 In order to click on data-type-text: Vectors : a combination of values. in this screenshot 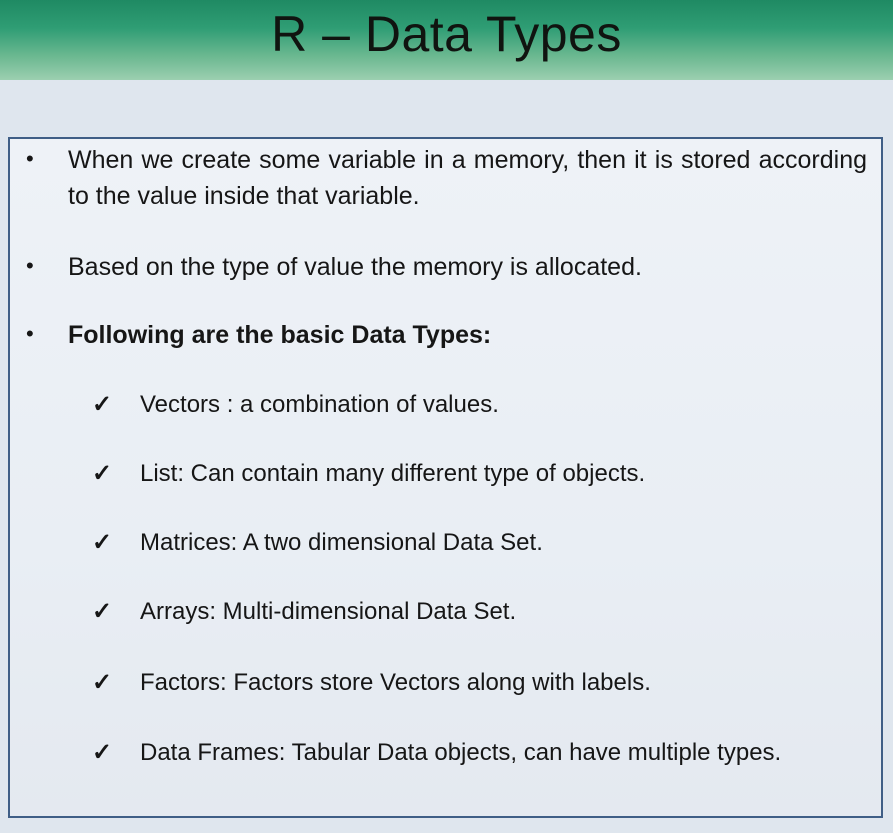, I will do `click(319, 404)`.